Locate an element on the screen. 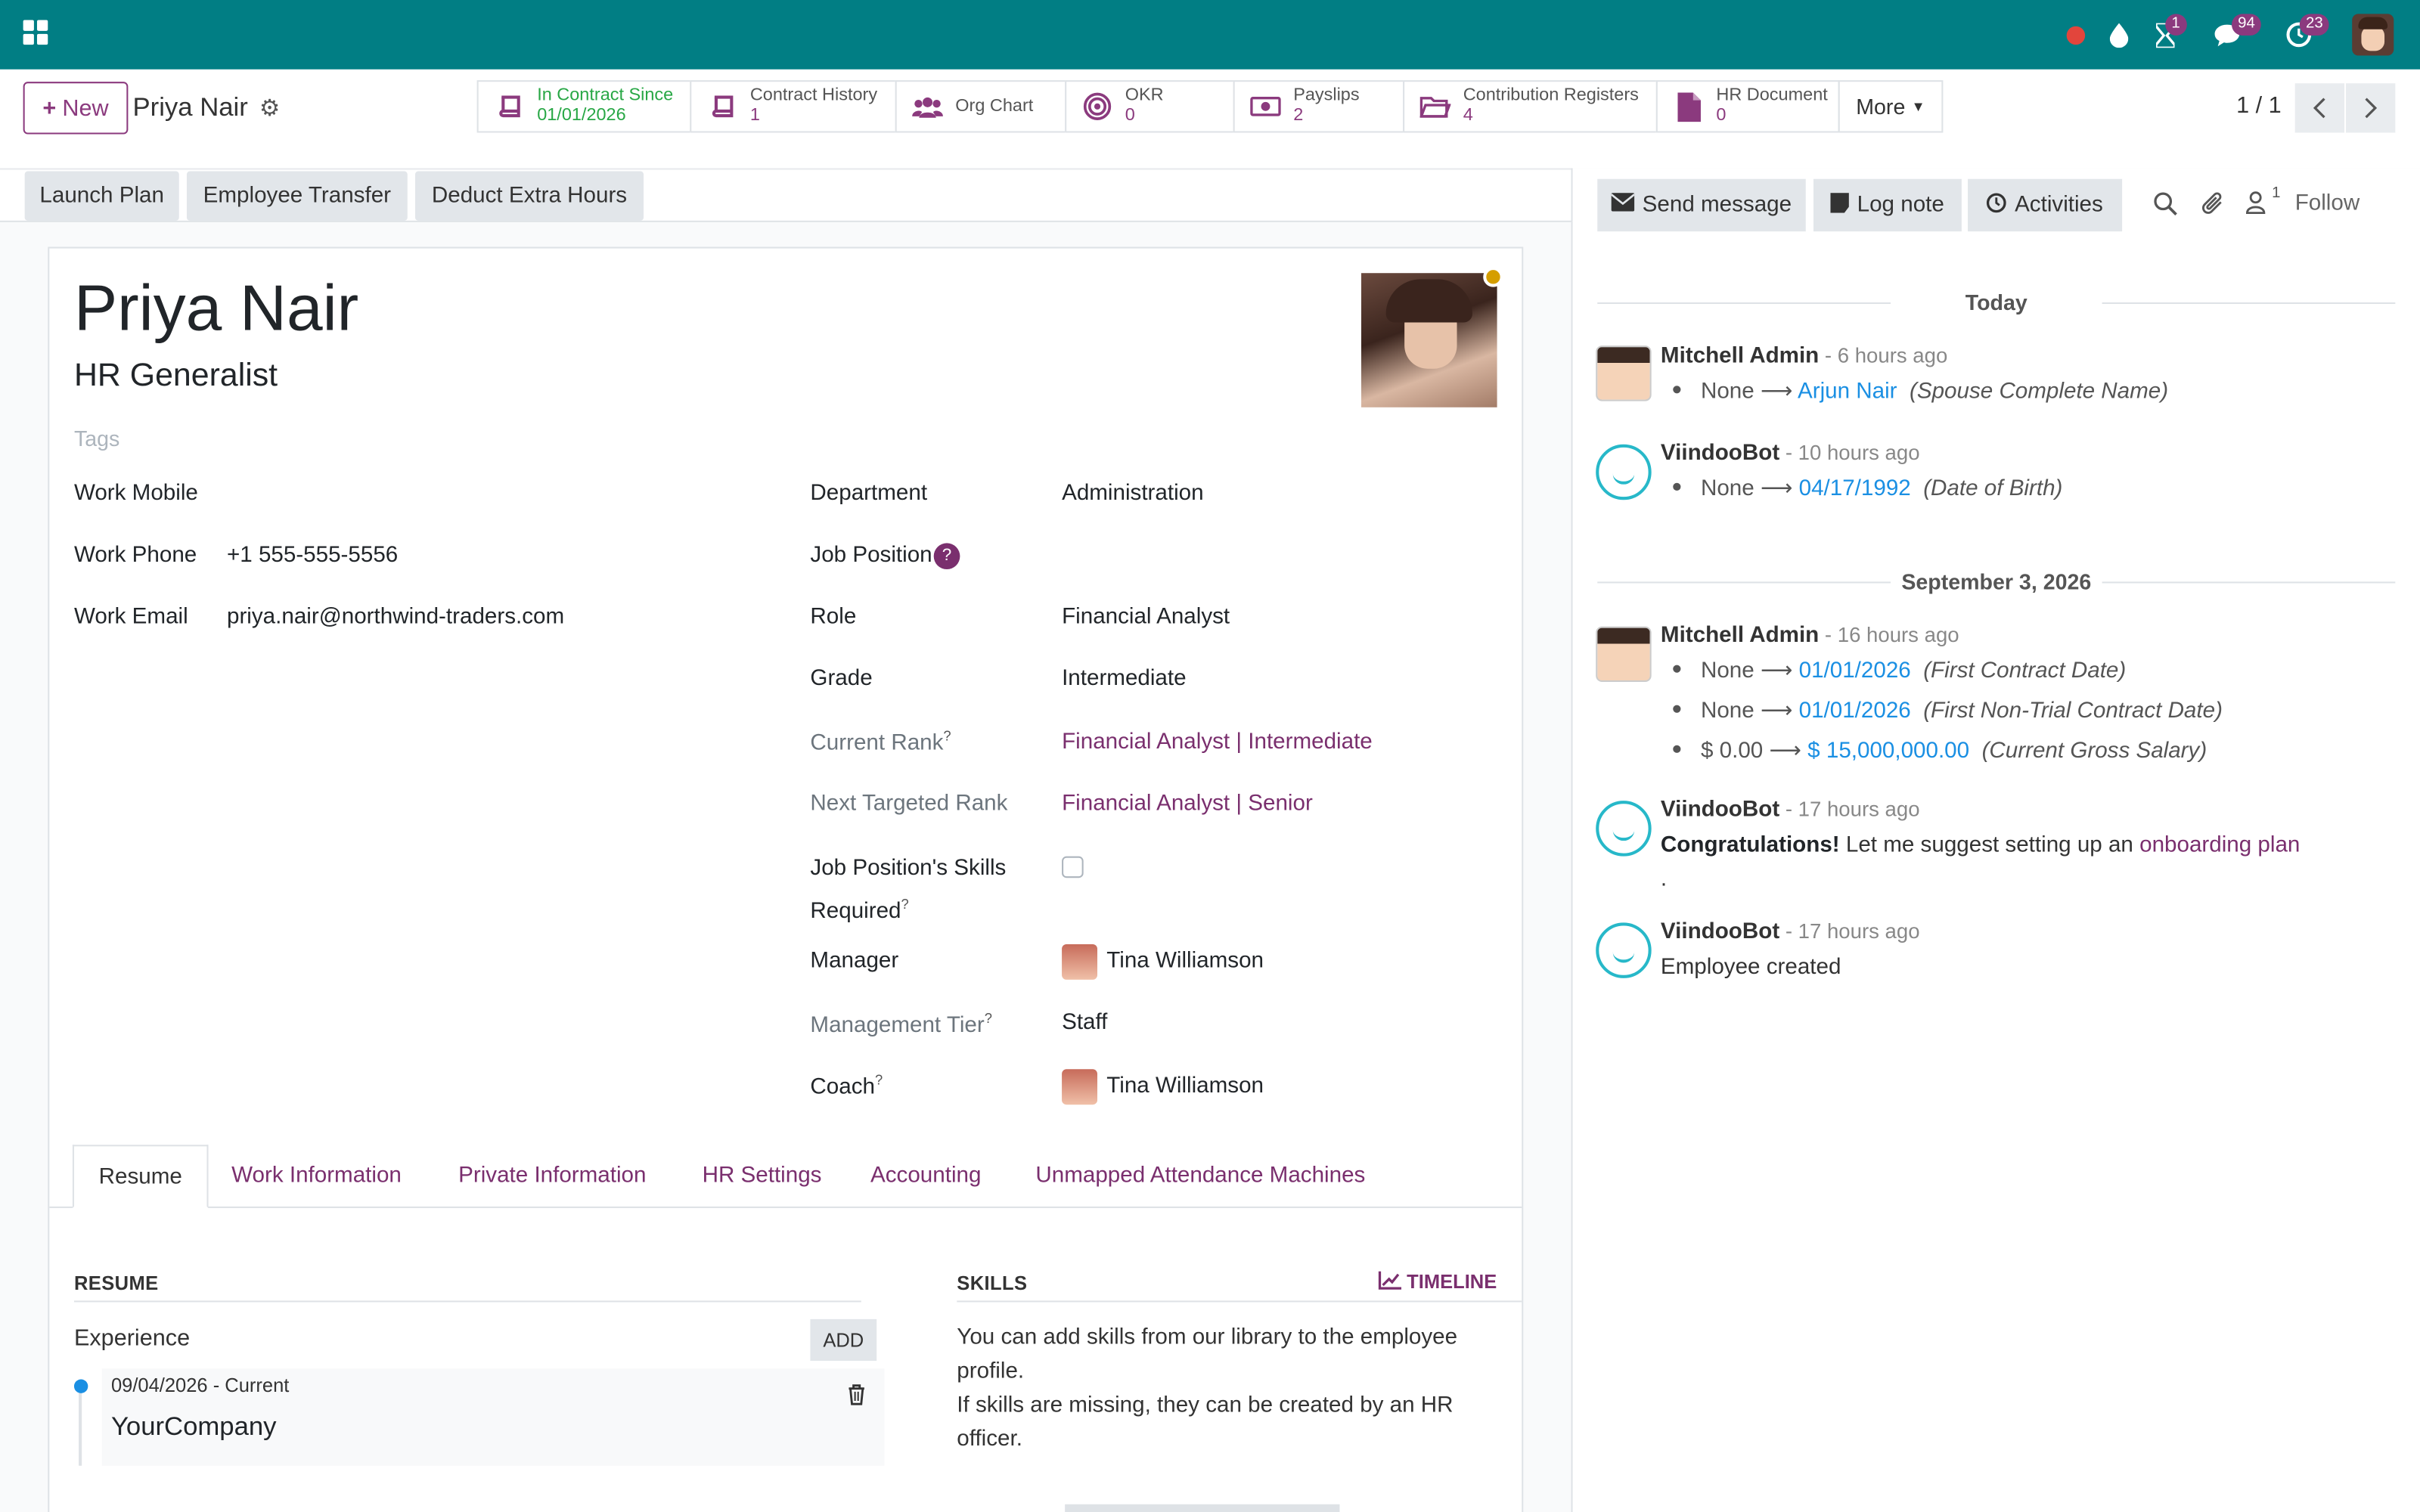  gear-icon: ⚙ is located at coordinates (269, 108).